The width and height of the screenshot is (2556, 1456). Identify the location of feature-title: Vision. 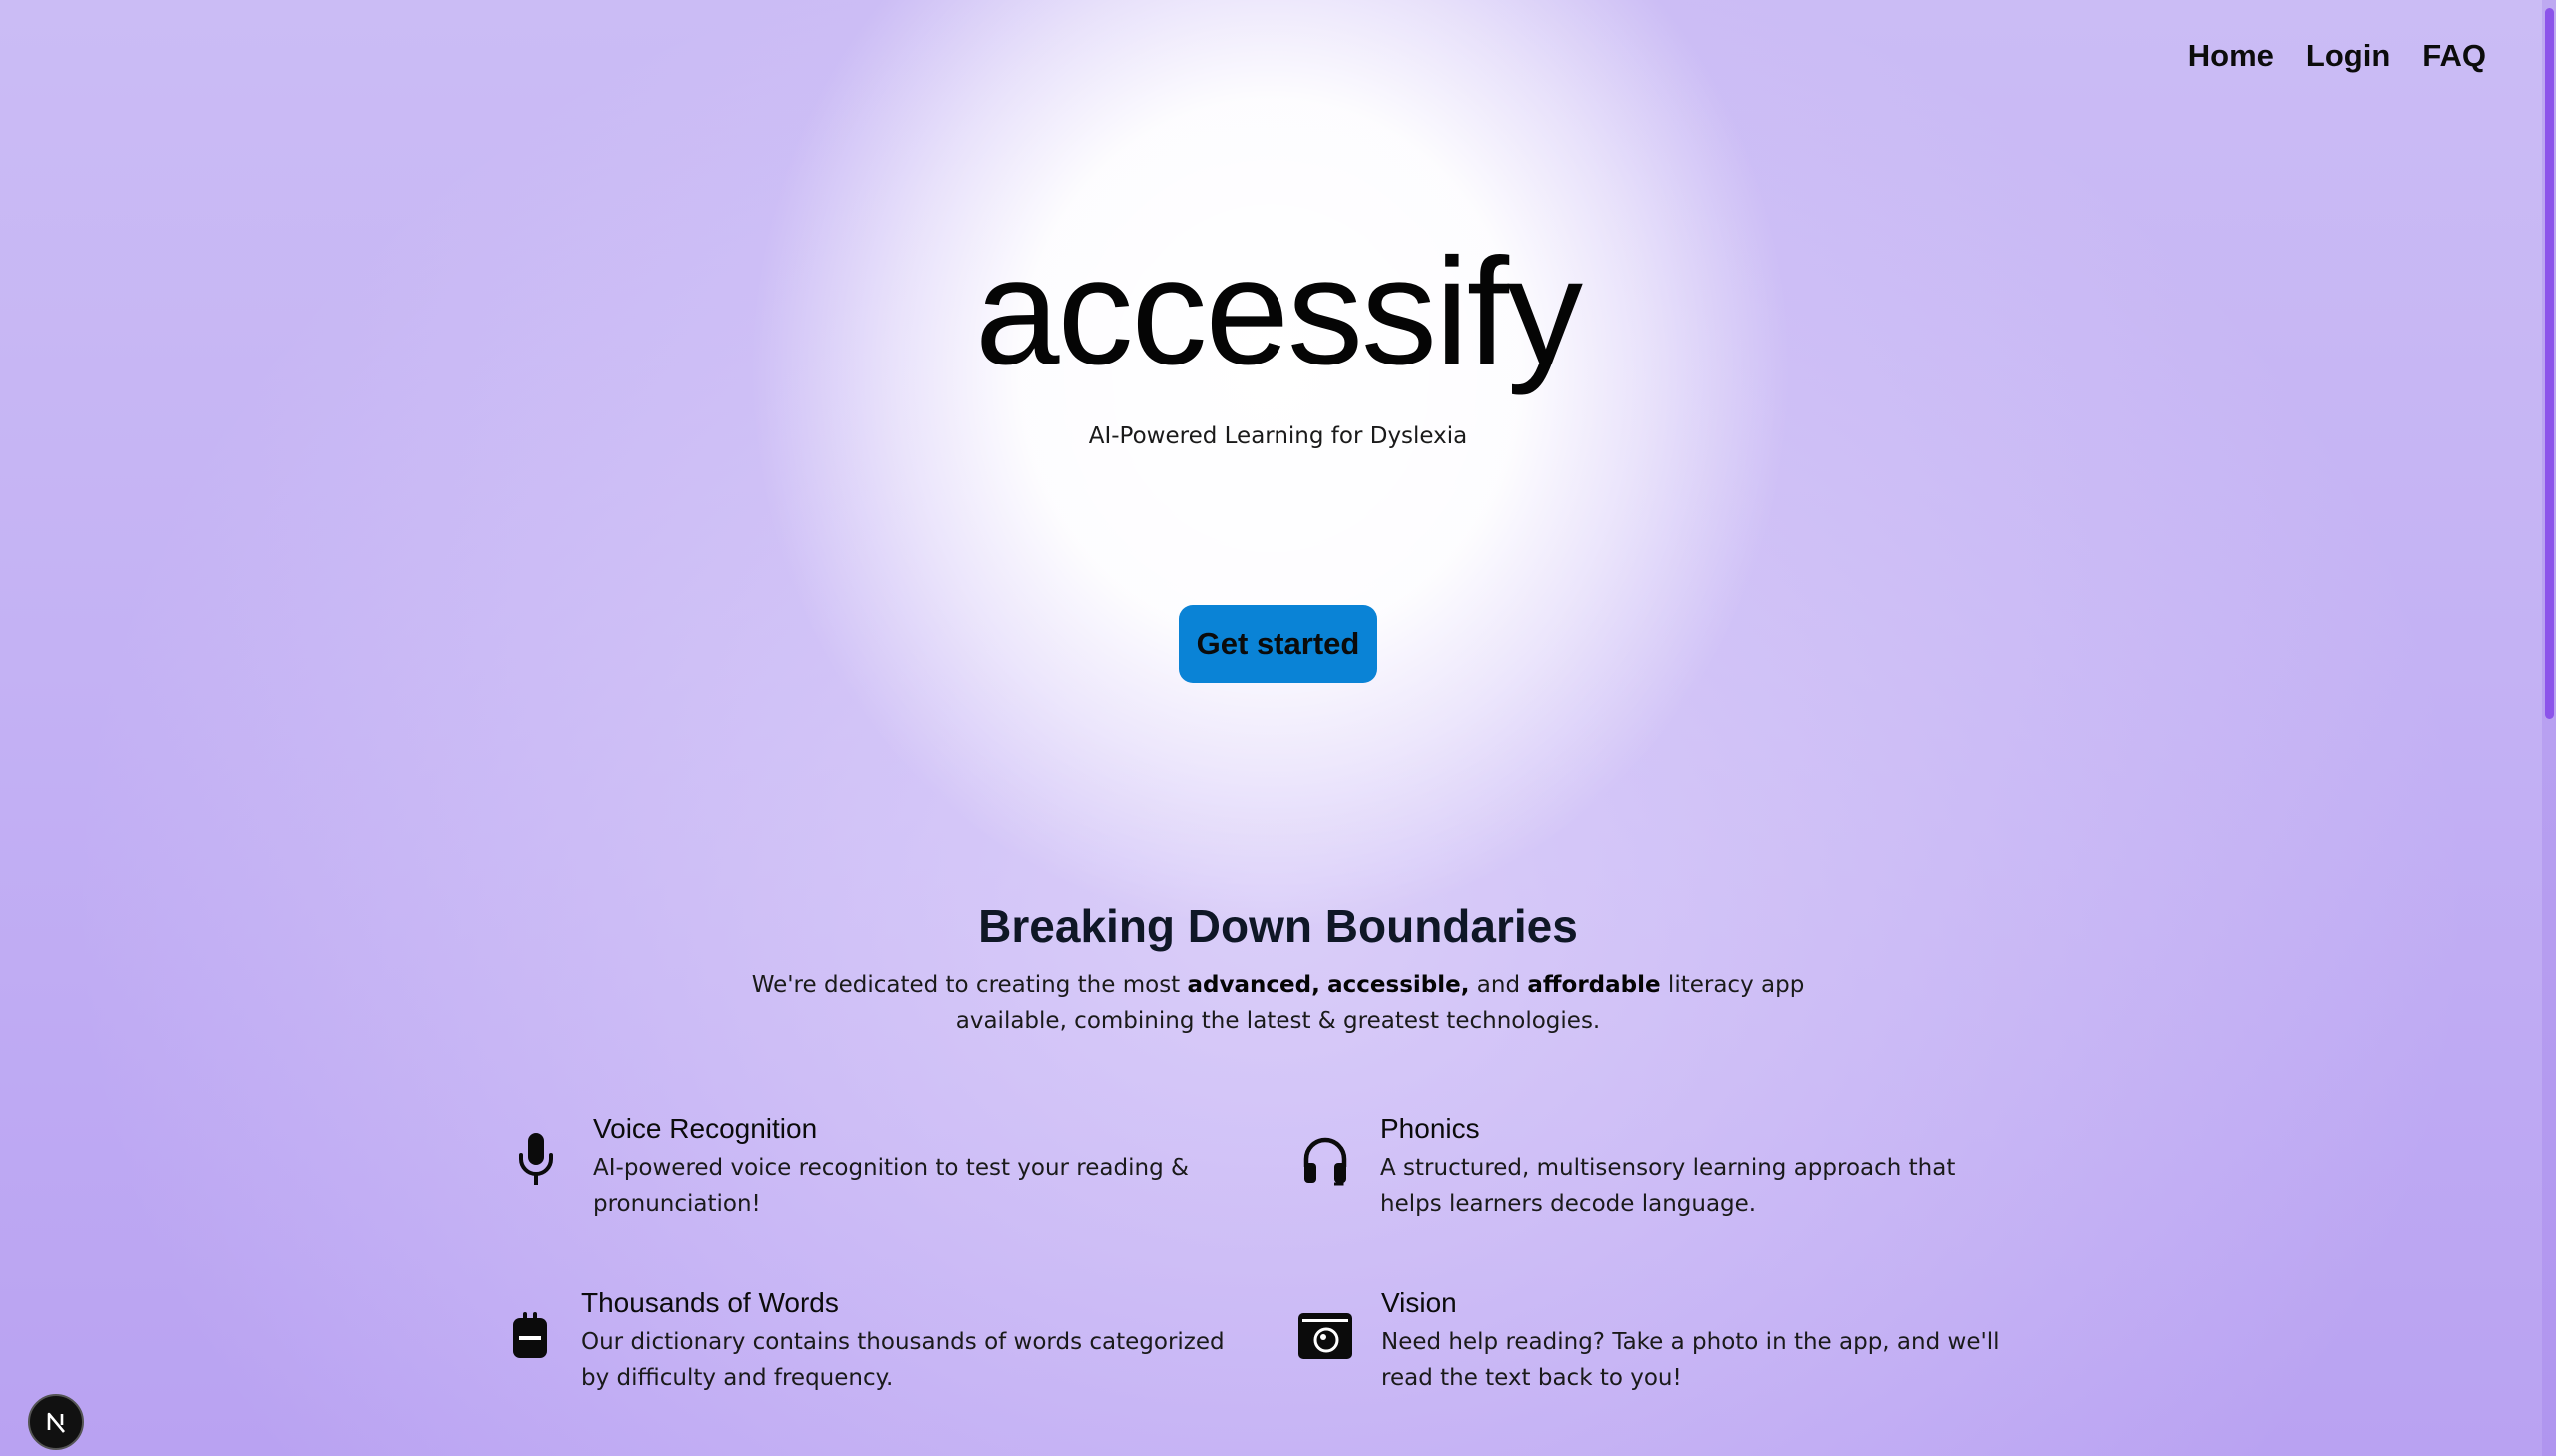
(1419, 1302).